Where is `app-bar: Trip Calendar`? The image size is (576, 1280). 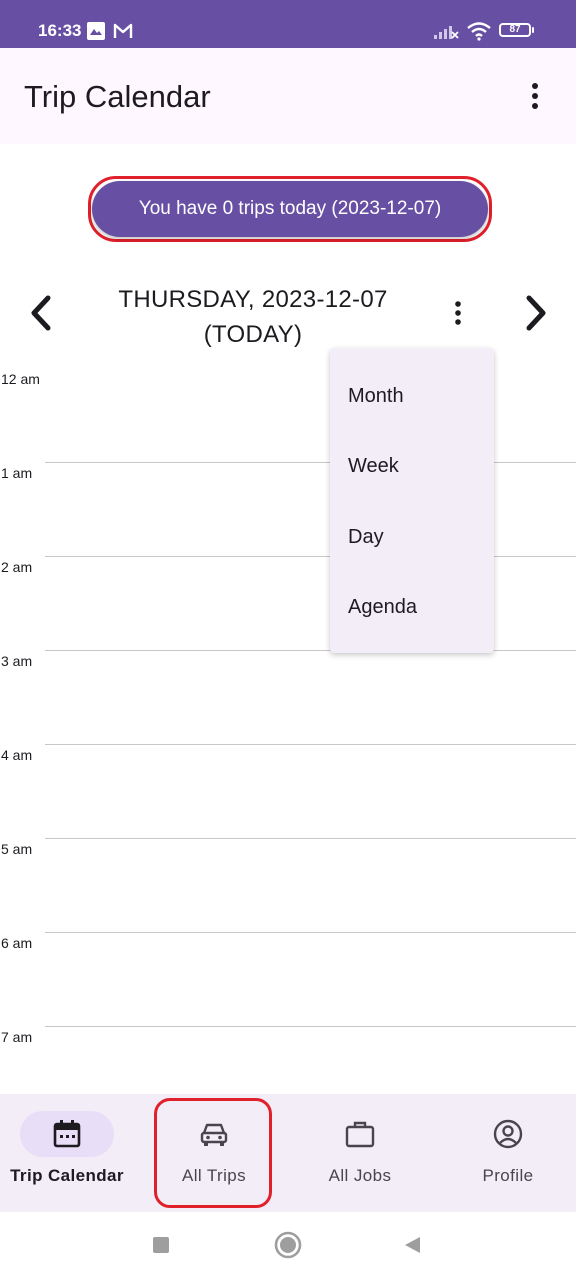
app-bar: Trip Calendar is located at coordinates (288, 96).